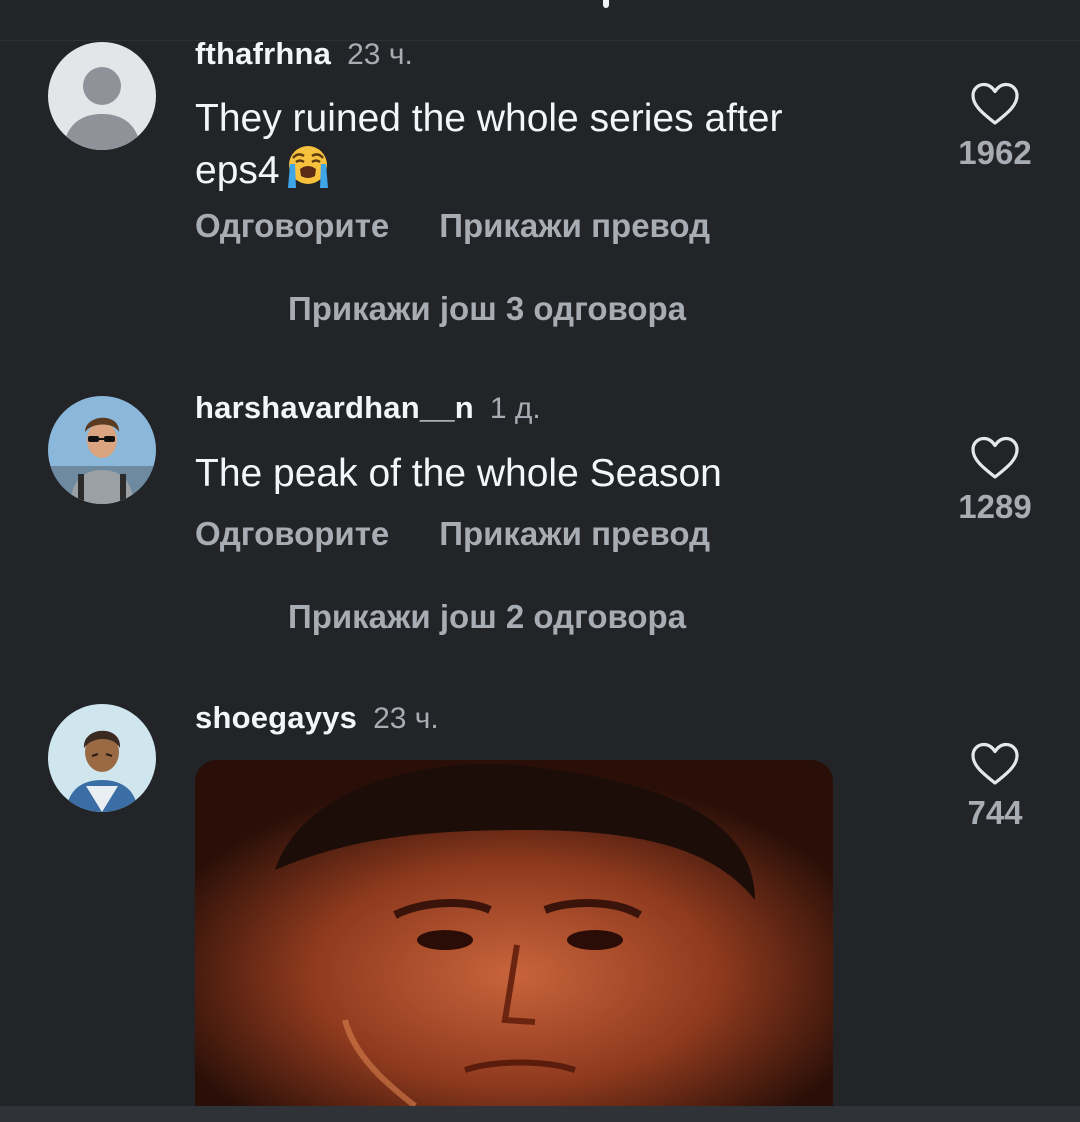 This screenshot has height=1122, width=1080. Describe the element at coordinates (995, 812) in the screenshot. I see `like-count: 744` at that location.